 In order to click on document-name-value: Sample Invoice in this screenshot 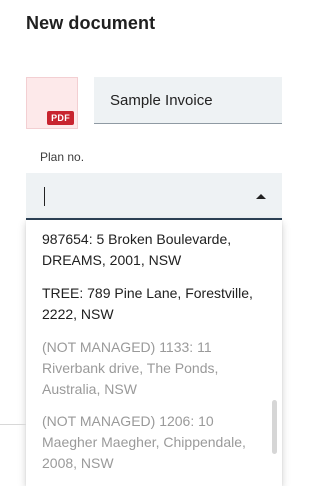, I will do `click(161, 100)`.